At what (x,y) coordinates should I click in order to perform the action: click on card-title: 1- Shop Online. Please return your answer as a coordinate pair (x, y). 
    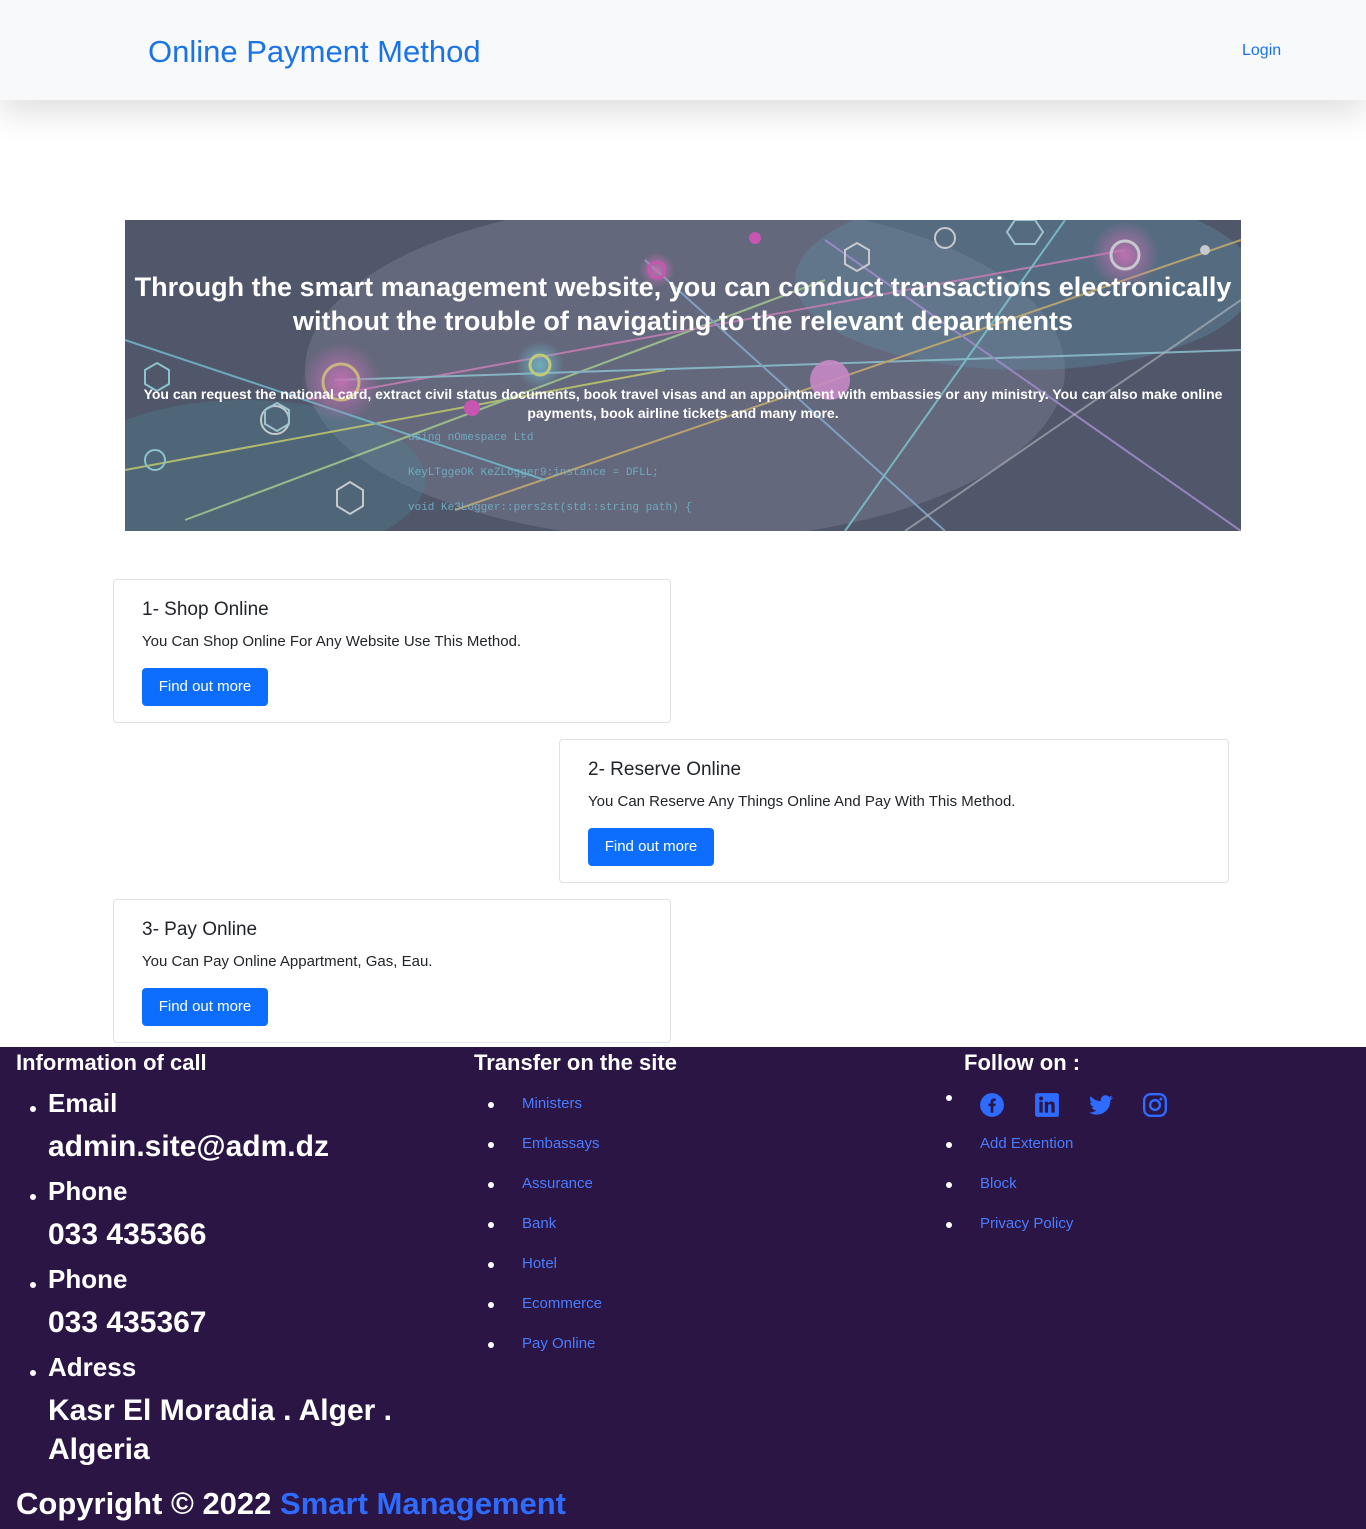
    Looking at the image, I should click on (205, 609).